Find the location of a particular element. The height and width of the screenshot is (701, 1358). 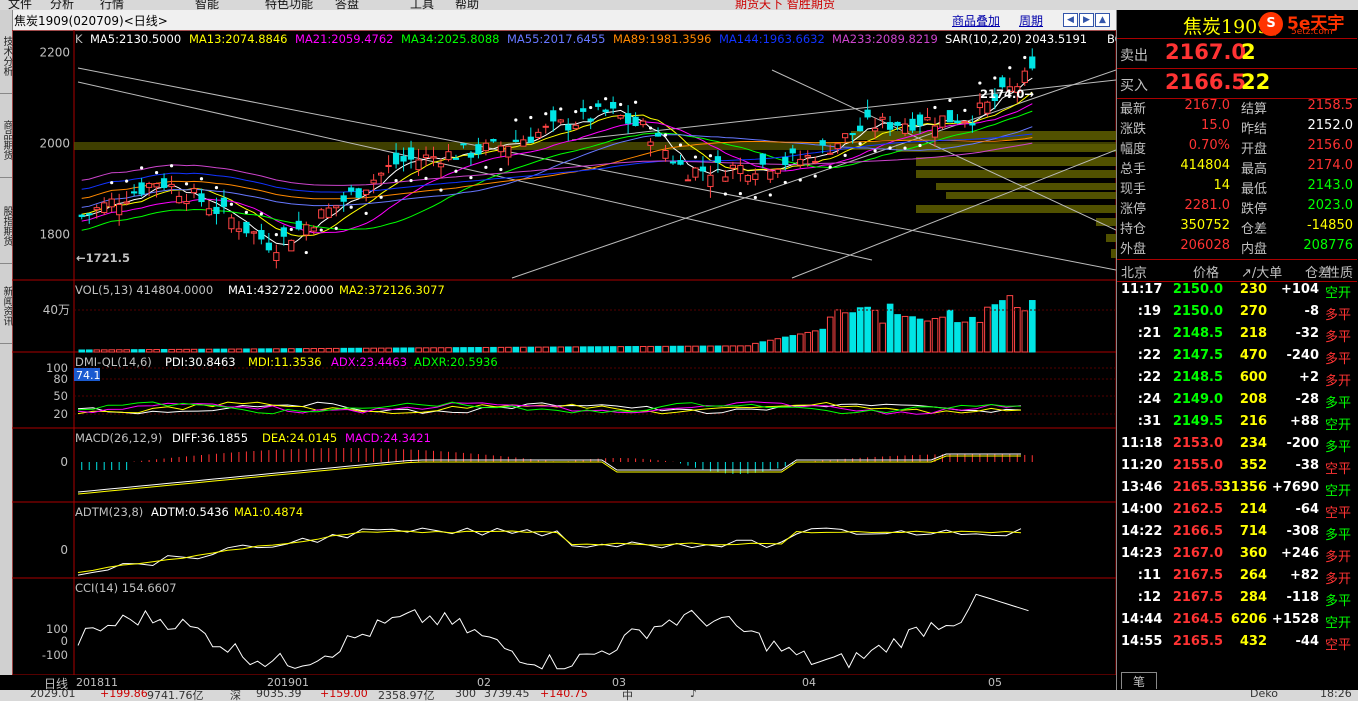

stat-value: 208776 is located at coordinates (1328, 245).